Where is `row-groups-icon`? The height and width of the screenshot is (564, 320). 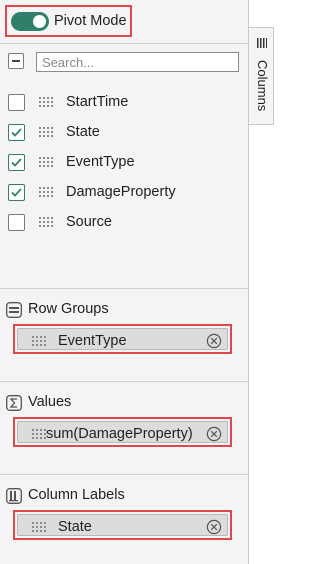 row-groups-icon is located at coordinates (14, 310).